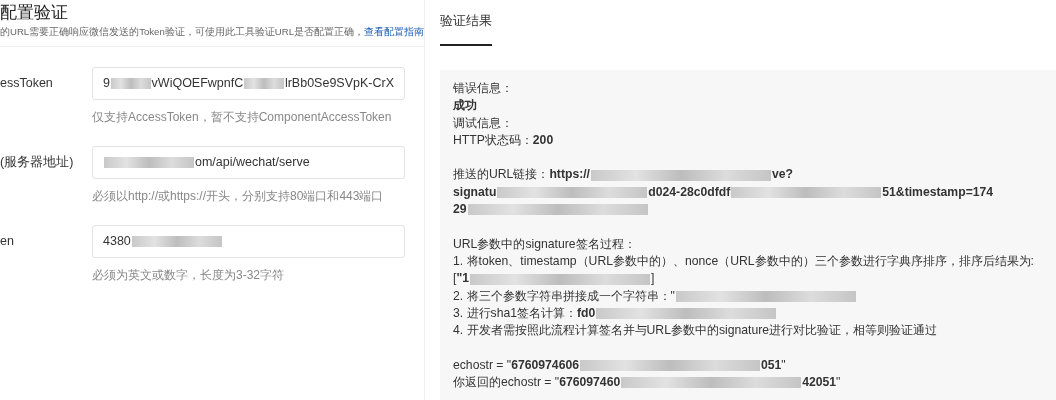 This screenshot has height=400, width=1056. I want to click on hint-text: 必须以http://或https://开头，分别支持80端口和443端口, so click(238, 196).